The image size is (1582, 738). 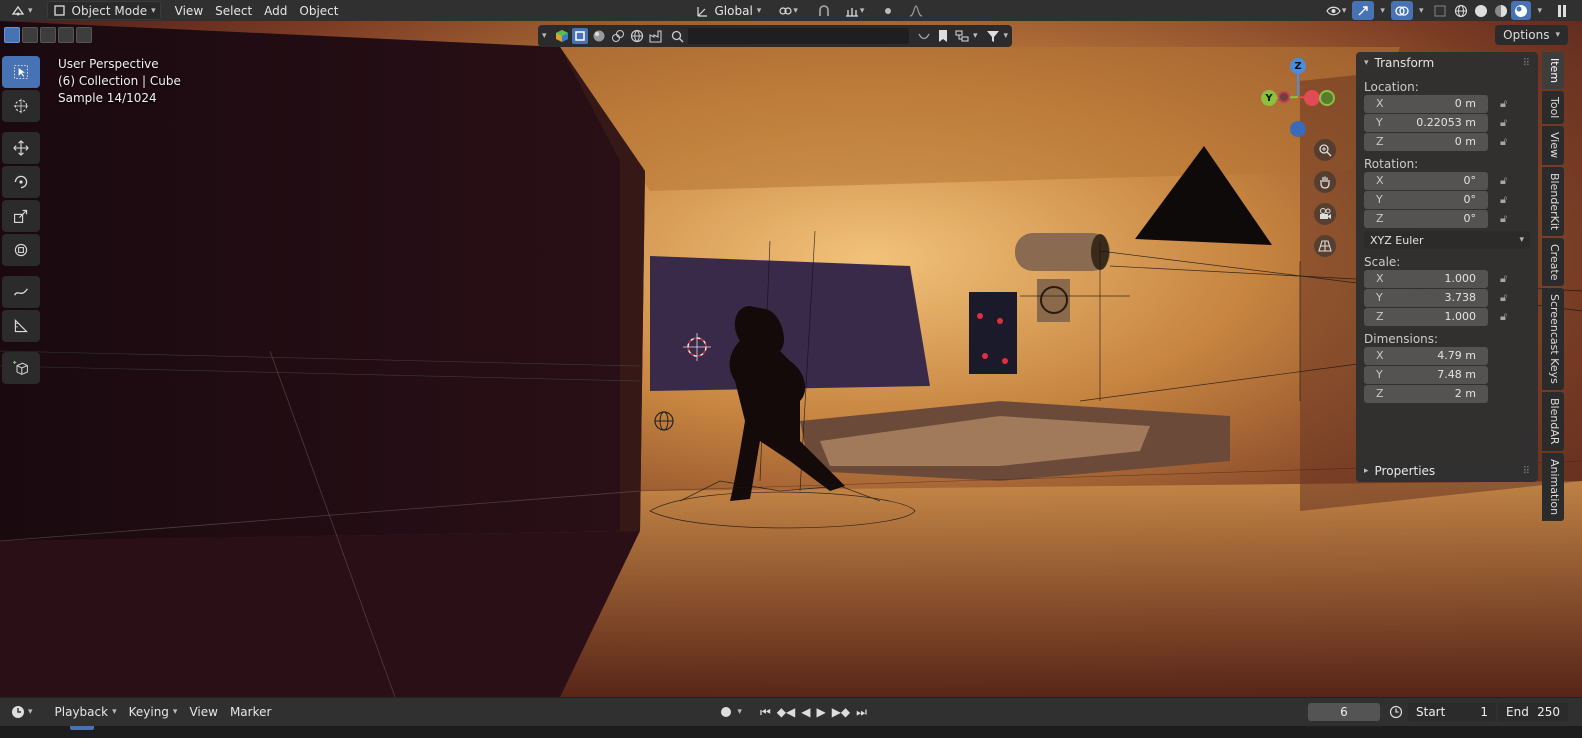 What do you see at coordinates (86, 712) in the screenshot?
I see `menu-playback: Playback ▾` at bounding box center [86, 712].